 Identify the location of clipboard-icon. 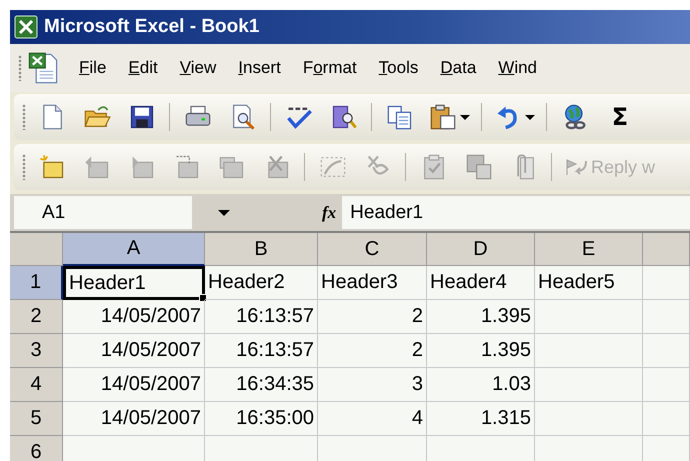
(443, 117).